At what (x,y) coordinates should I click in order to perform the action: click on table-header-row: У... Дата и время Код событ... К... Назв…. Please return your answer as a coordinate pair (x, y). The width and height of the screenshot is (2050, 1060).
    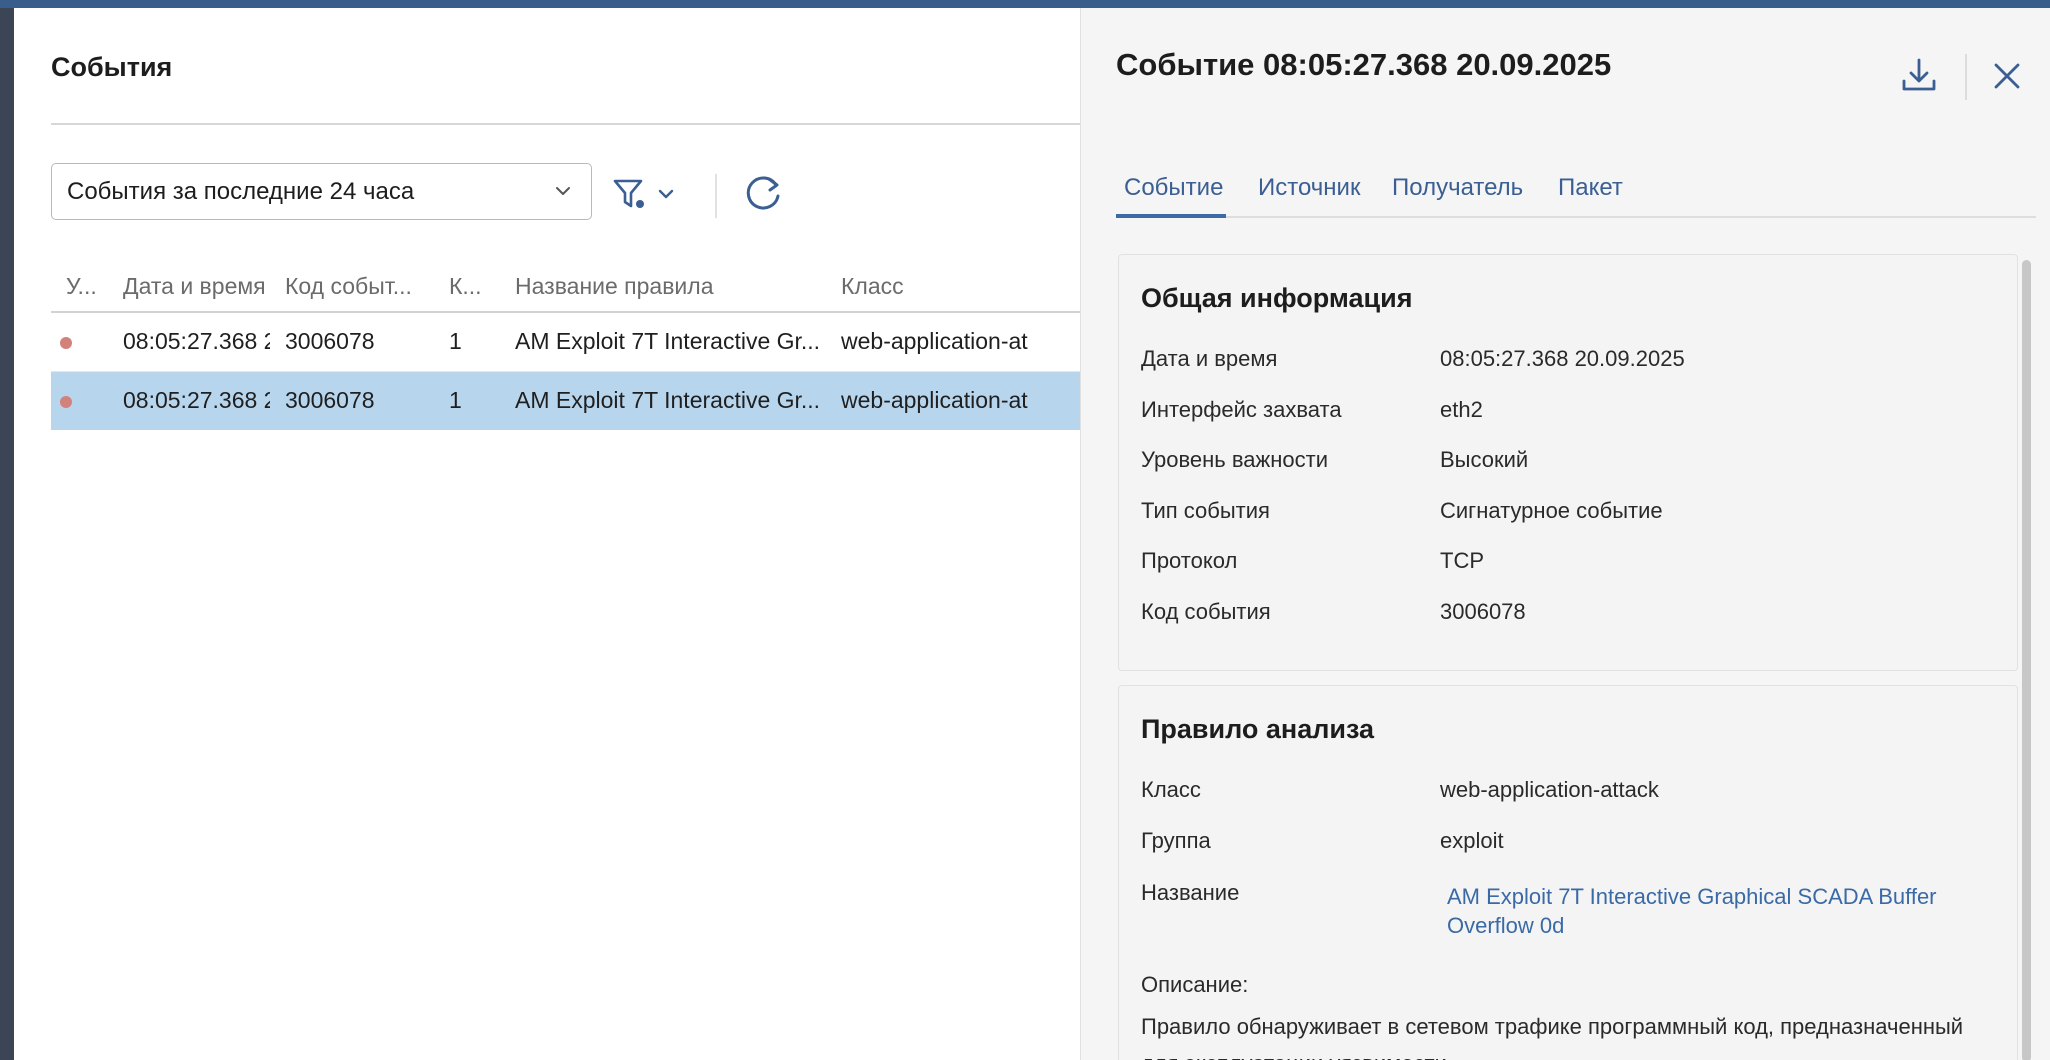
    Looking at the image, I should click on (572, 287).